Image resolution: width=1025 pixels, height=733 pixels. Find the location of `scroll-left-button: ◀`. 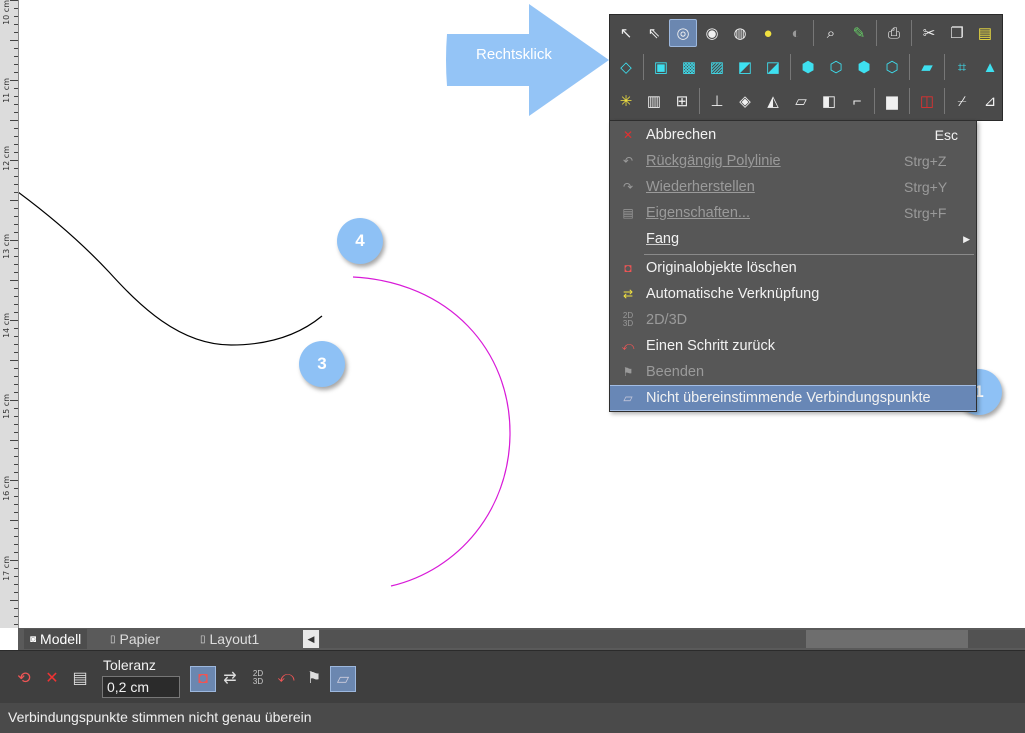

scroll-left-button: ◀ is located at coordinates (311, 639).